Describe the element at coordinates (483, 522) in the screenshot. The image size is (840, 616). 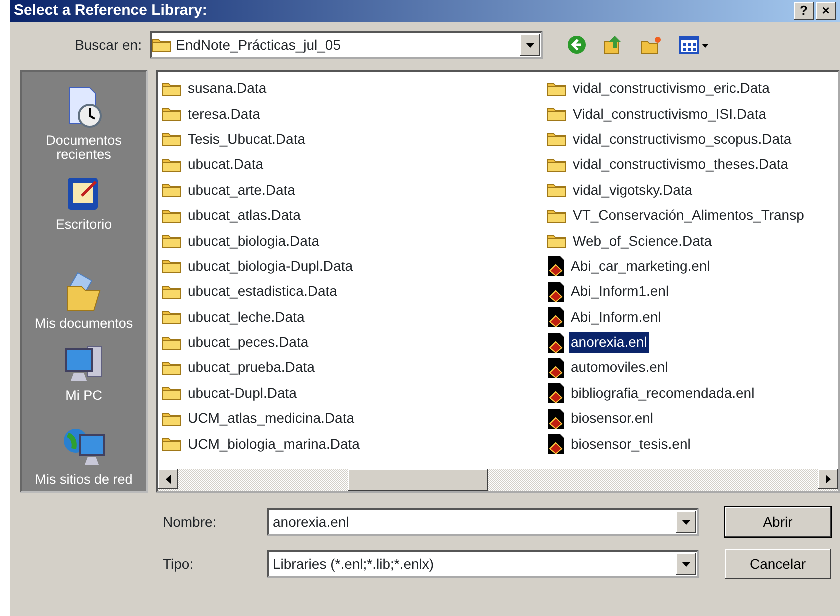
I see `file-name-field: anorexia.enl` at that location.